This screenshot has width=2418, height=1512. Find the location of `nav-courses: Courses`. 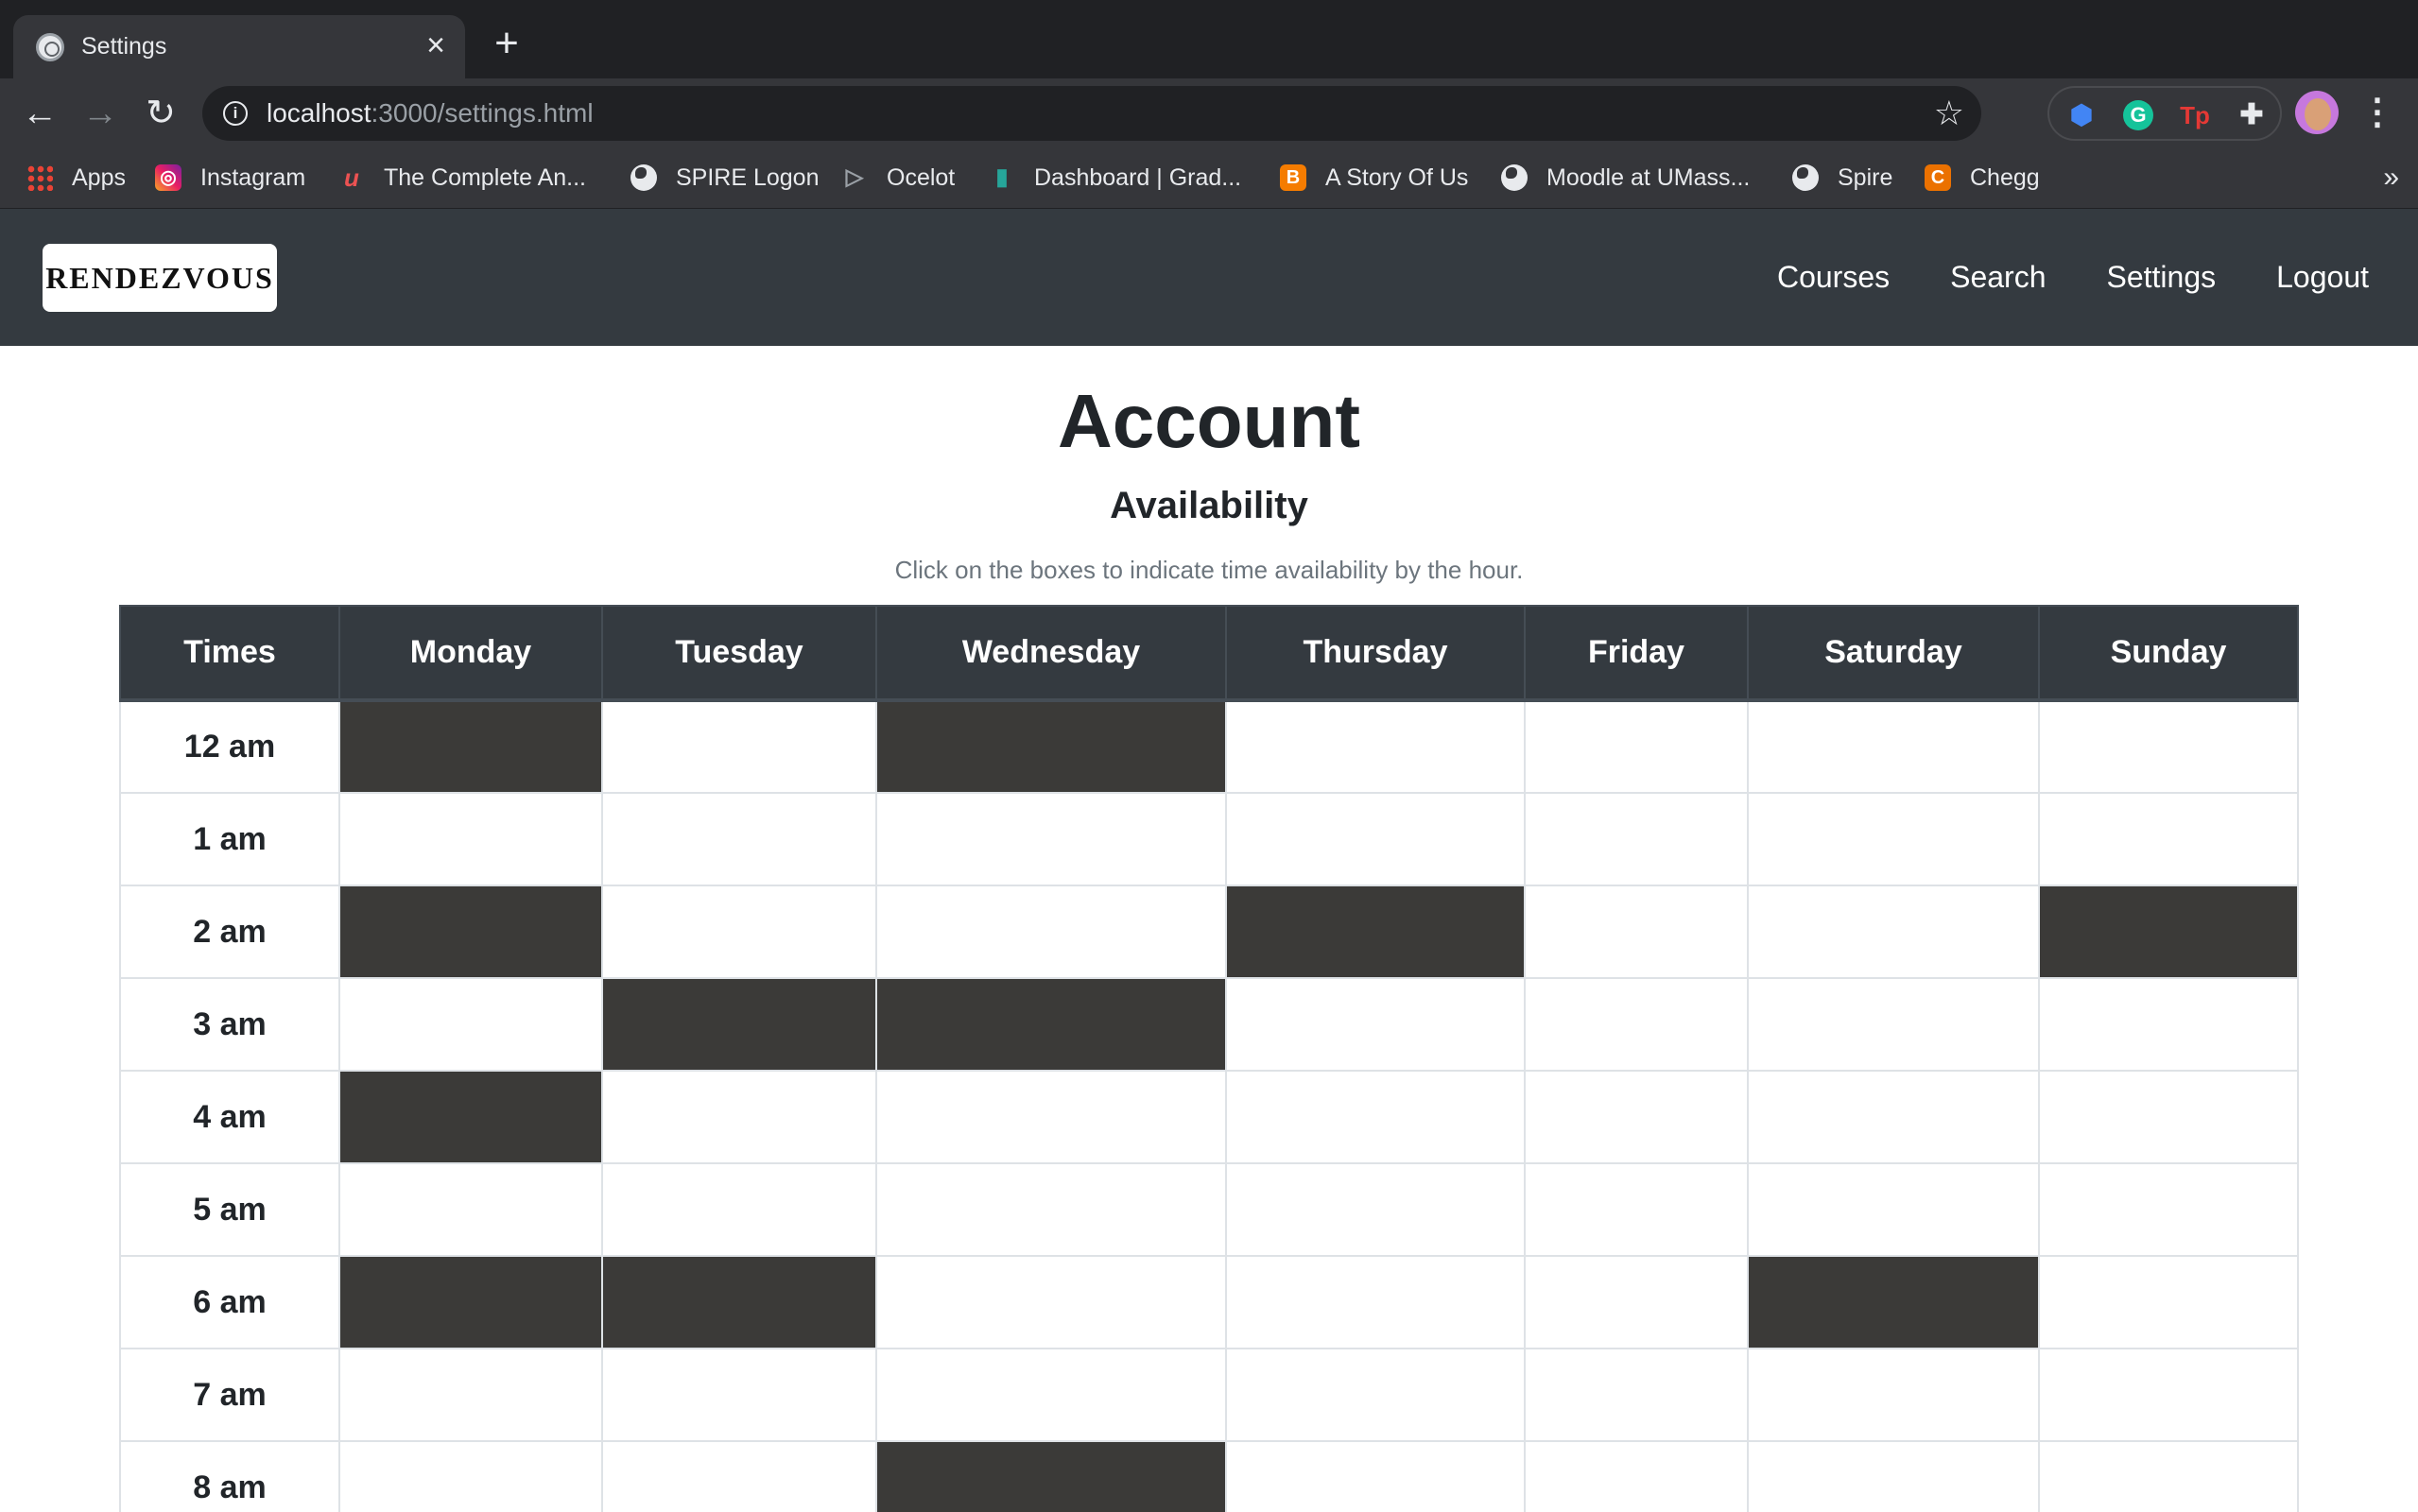

nav-courses: Courses is located at coordinates (1834, 277).